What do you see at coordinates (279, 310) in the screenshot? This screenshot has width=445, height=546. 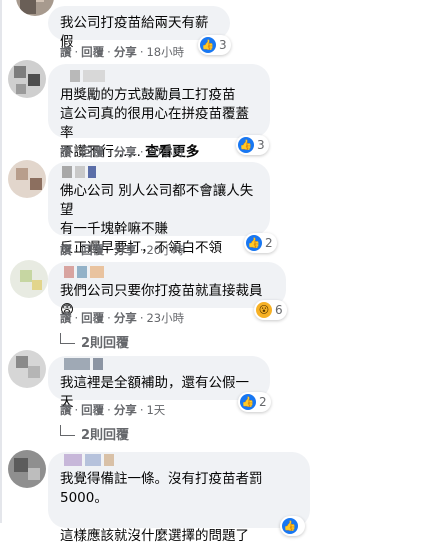 I see `reaction-count: 6` at bounding box center [279, 310].